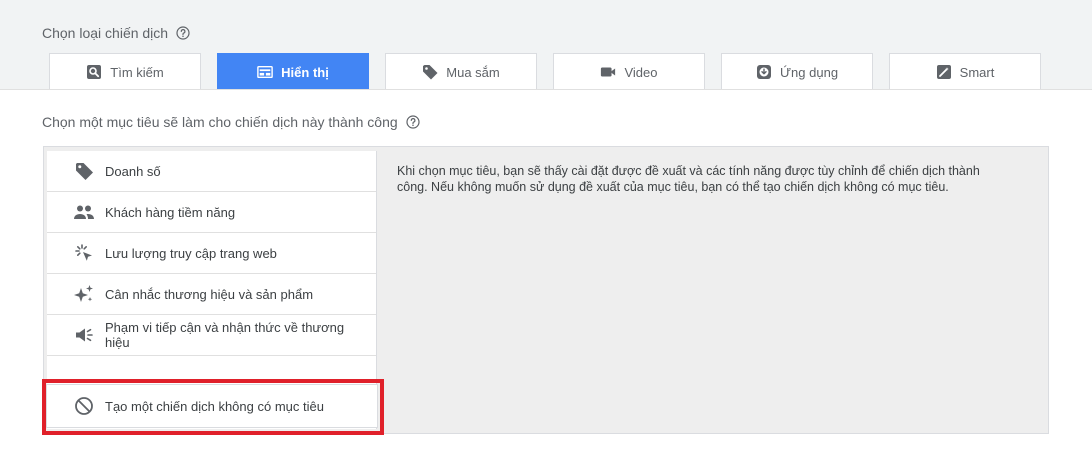 This screenshot has height=470, width=1092. What do you see at coordinates (545, 71) in the screenshot?
I see `campaign-type-tabs: Tìm kiếm Hiển thị Mua sắm Video Ứng dụng` at bounding box center [545, 71].